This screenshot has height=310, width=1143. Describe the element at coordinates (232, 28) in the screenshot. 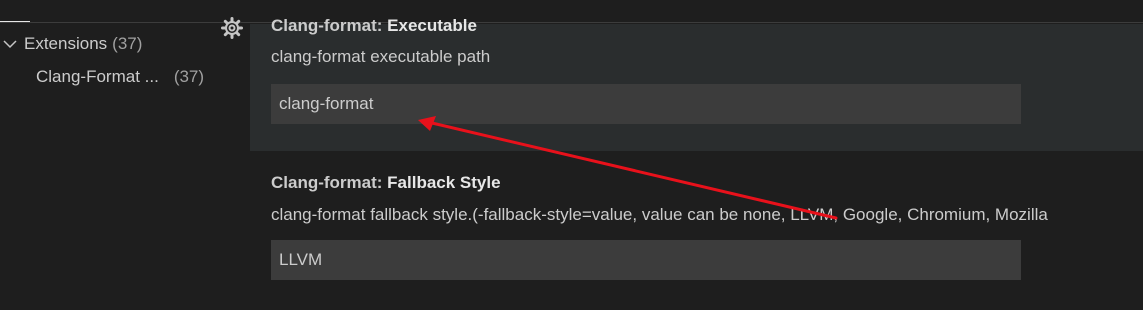

I see `gear-icon` at that location.